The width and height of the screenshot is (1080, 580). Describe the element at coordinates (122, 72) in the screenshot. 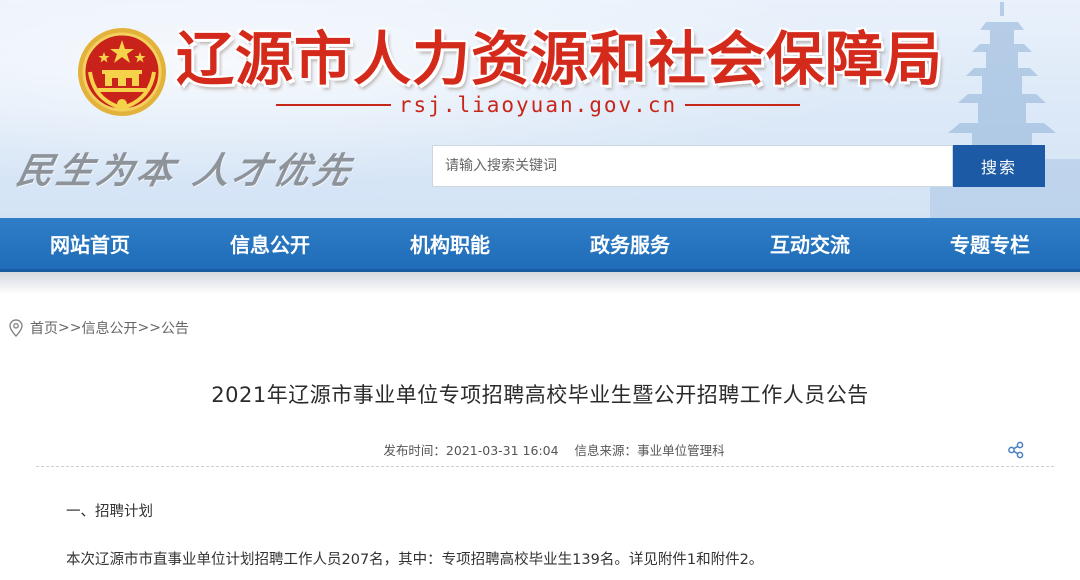

I see `national-emblem-icon` at that location.